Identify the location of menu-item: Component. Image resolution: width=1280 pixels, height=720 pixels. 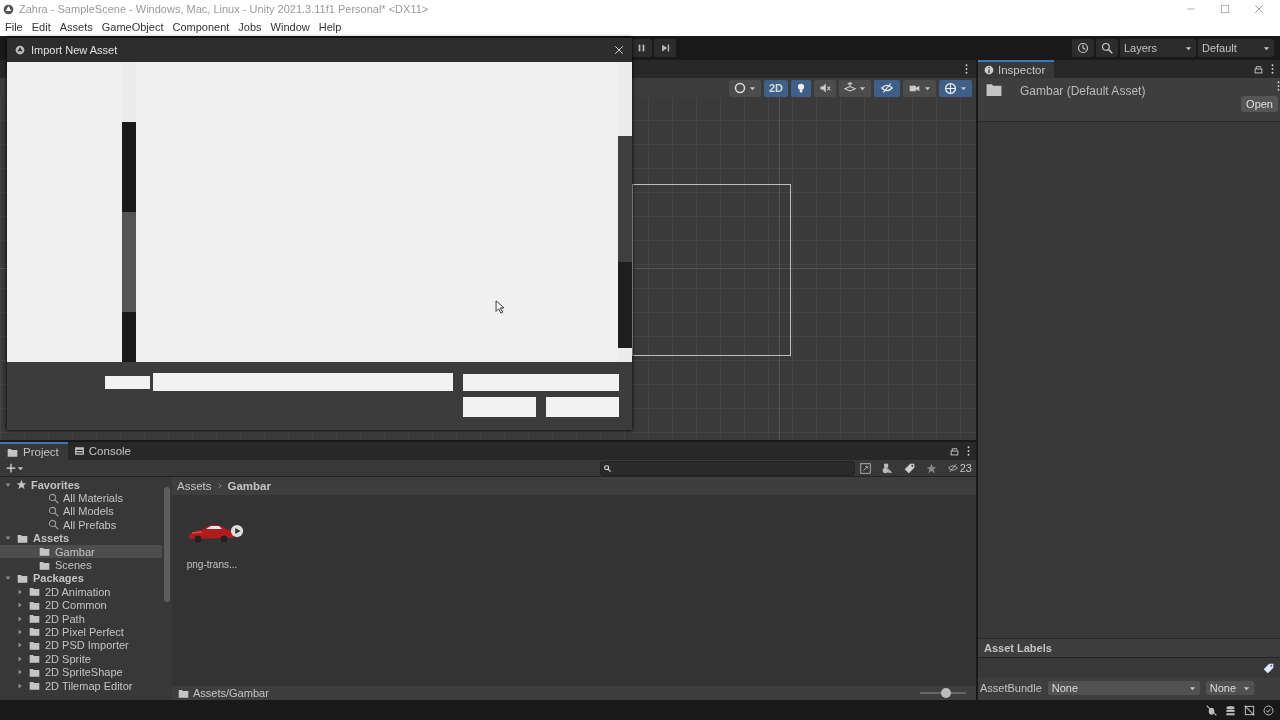
(201, 27).